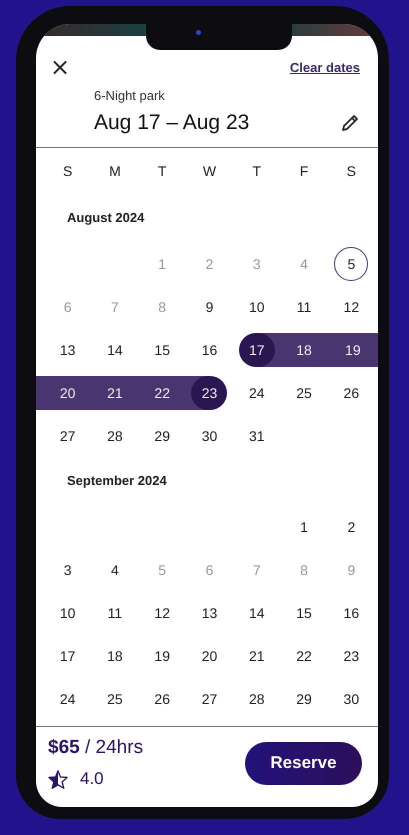 This screenshot has height=835, width=409. I want to click on weekday-label: W, so click(210, 171).